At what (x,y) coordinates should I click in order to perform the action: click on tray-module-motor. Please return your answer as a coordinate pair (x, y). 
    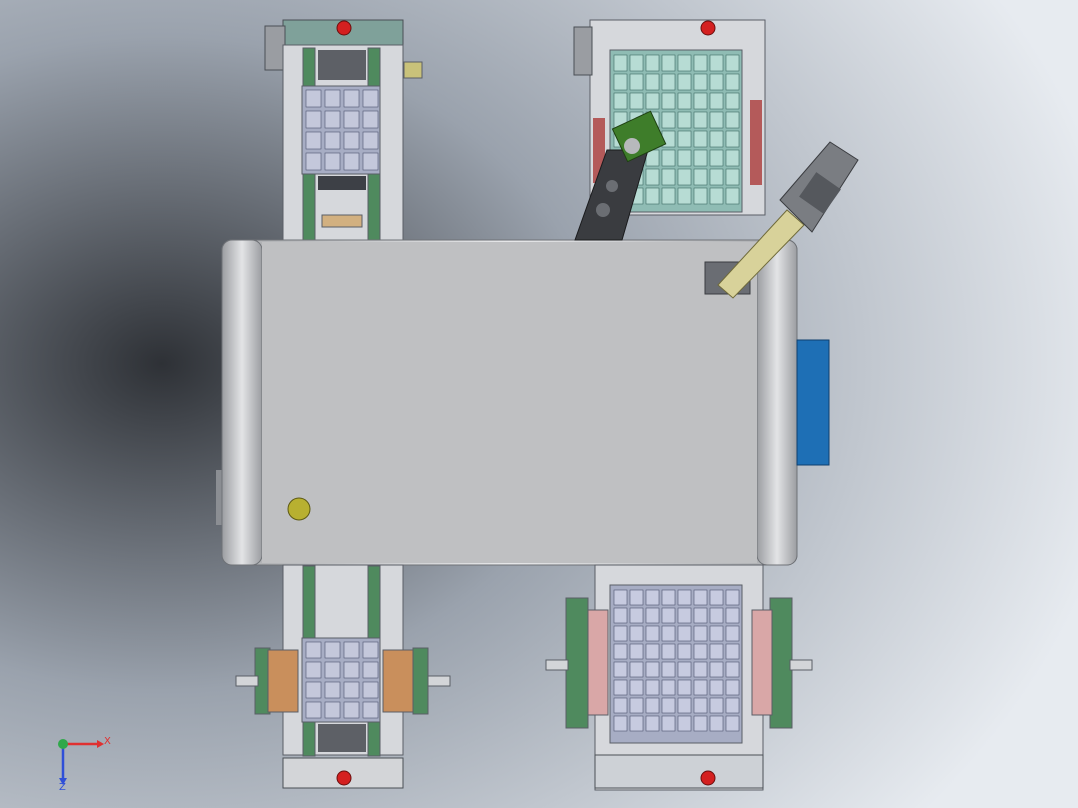
    Looking at the image, I should click on (583, 51).